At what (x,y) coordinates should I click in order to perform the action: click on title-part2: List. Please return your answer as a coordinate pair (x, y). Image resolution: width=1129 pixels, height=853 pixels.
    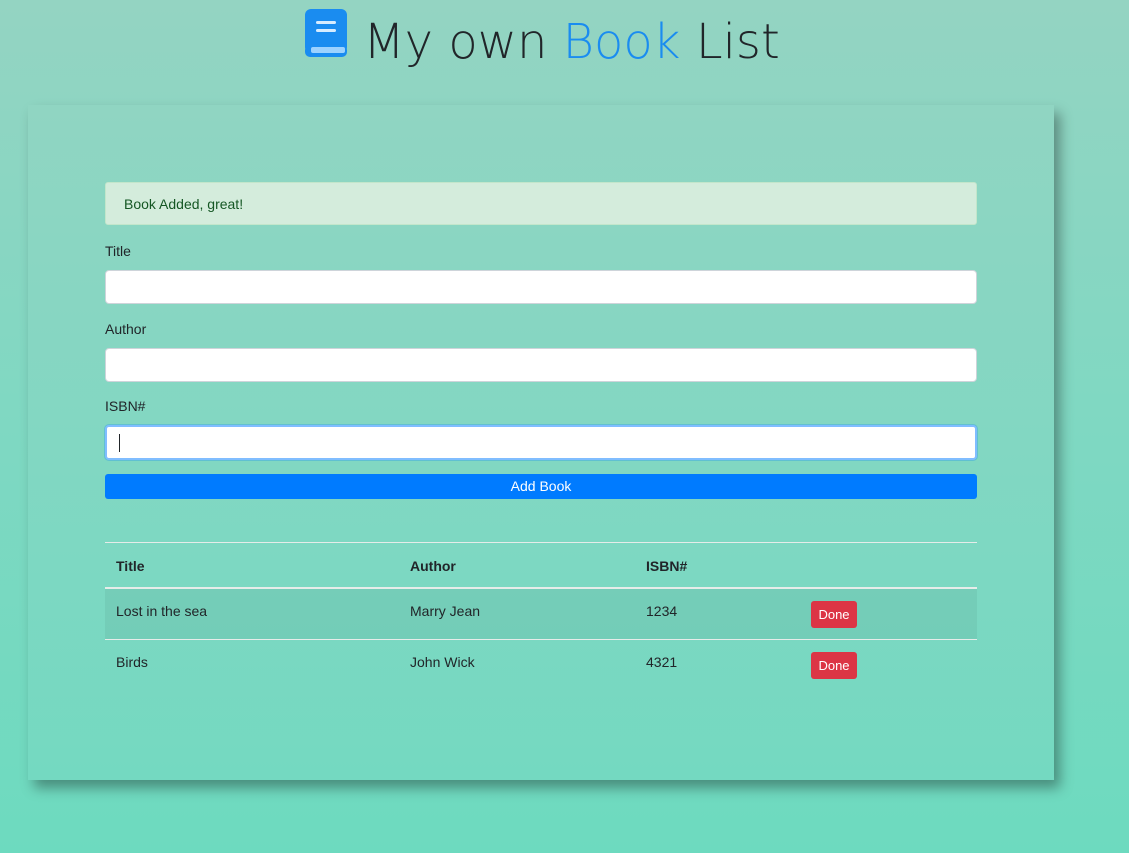
    Looking at the image, I should click on (730, 42).